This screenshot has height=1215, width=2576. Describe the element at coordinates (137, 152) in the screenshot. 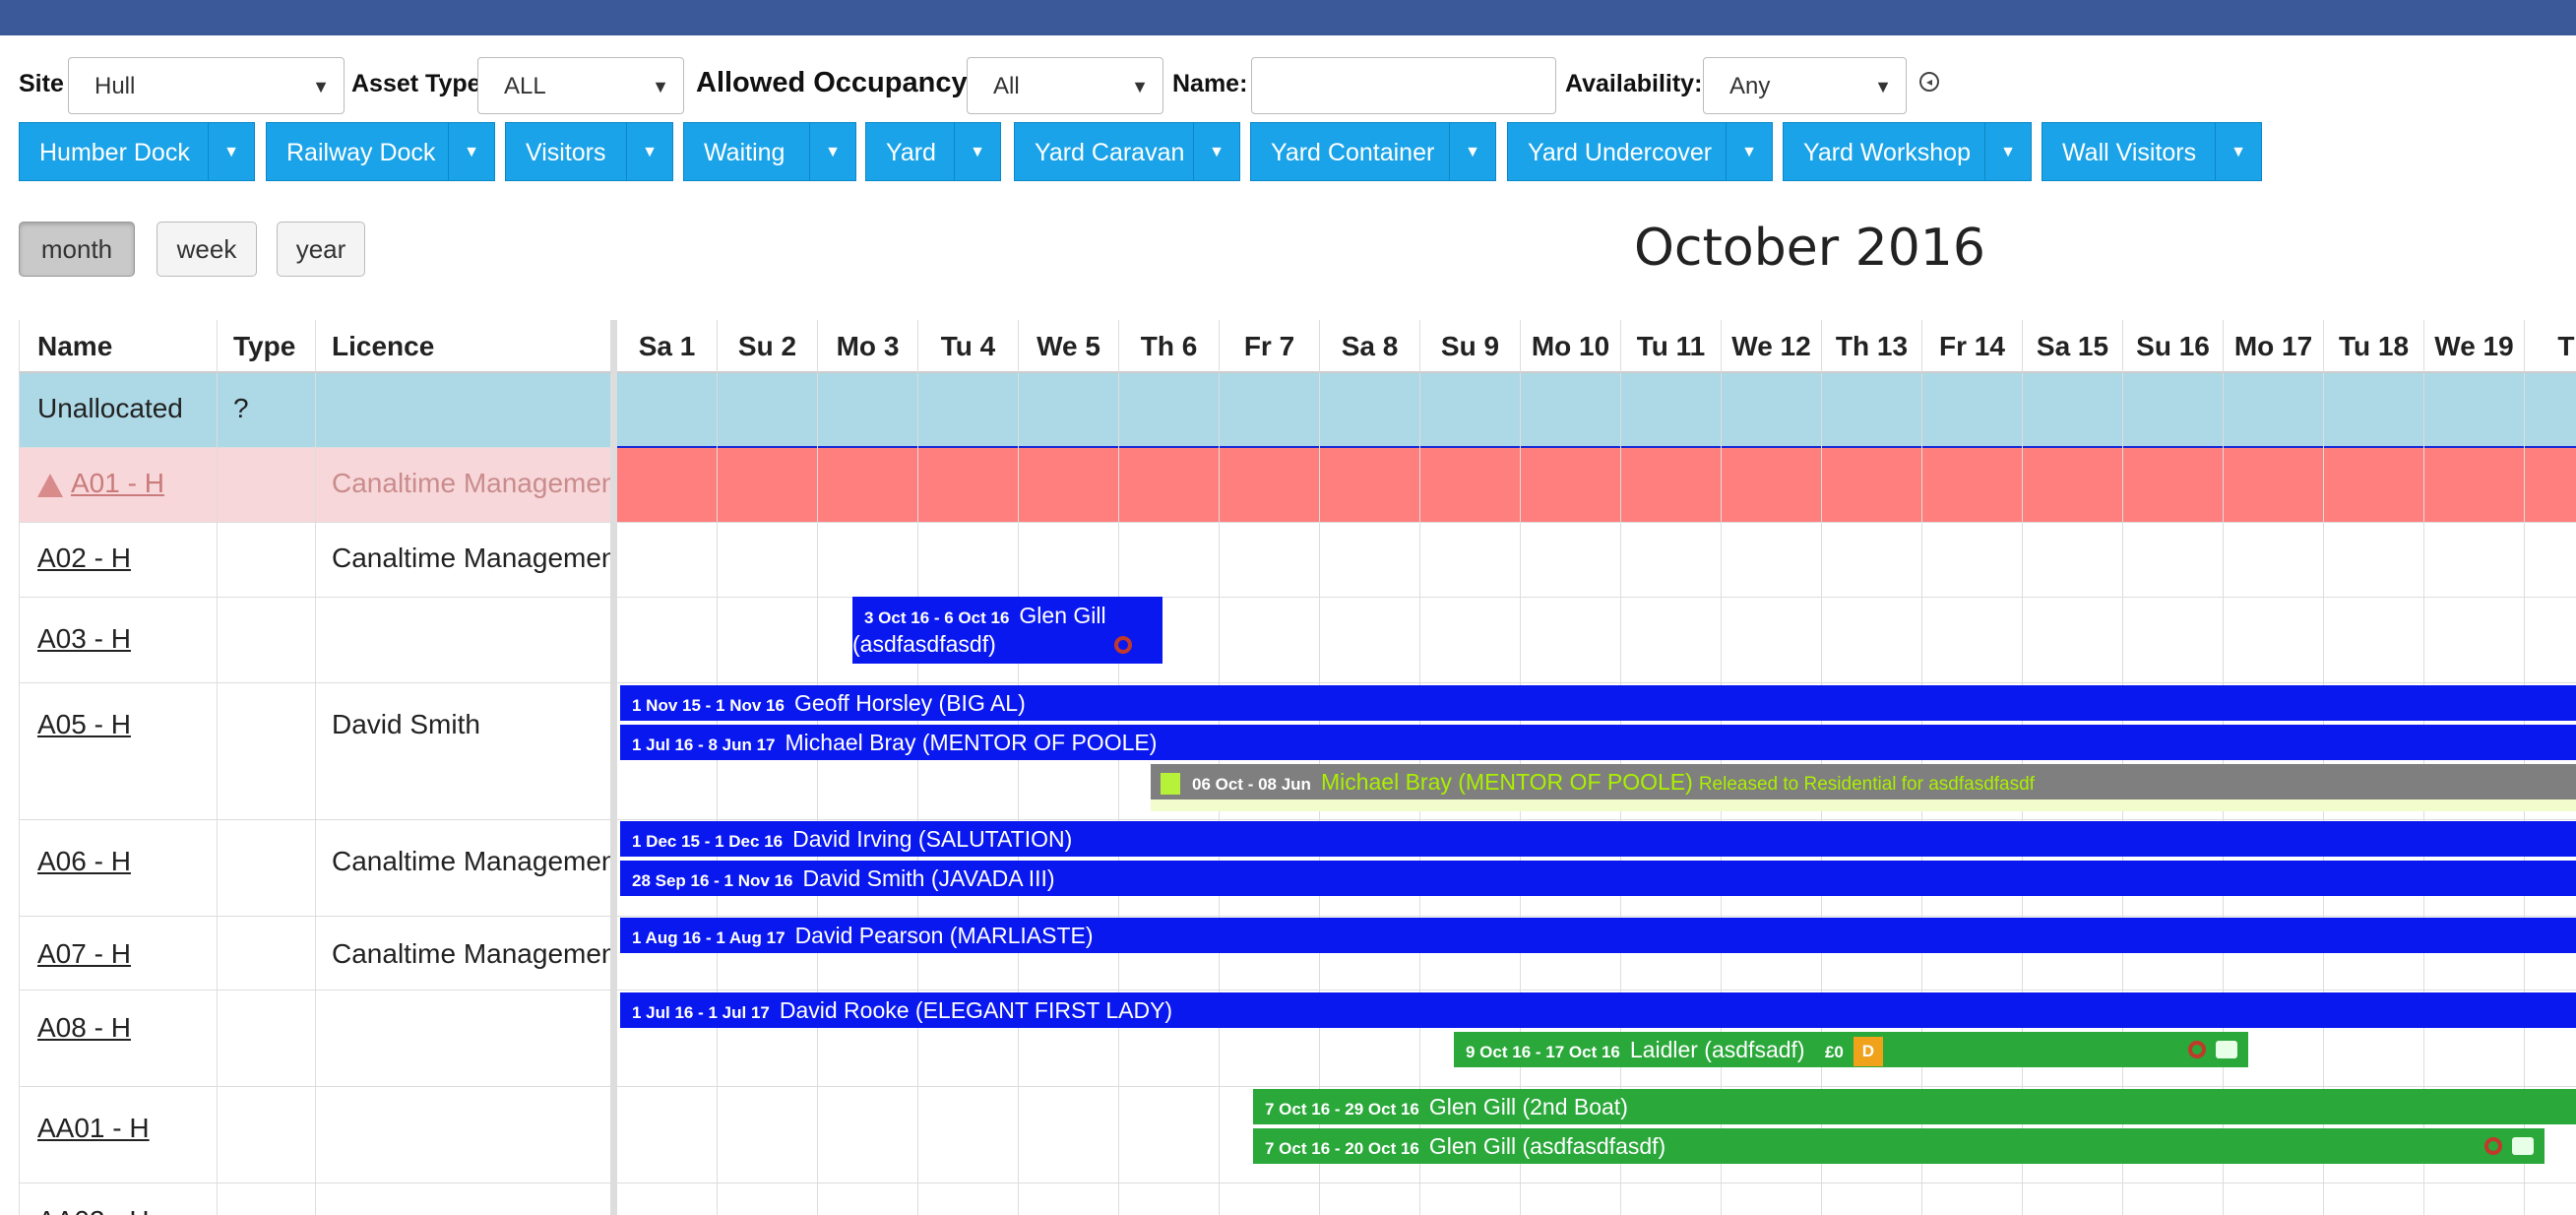

I see `asset-button-humber-dock: Humber Dock ▼` at that location.